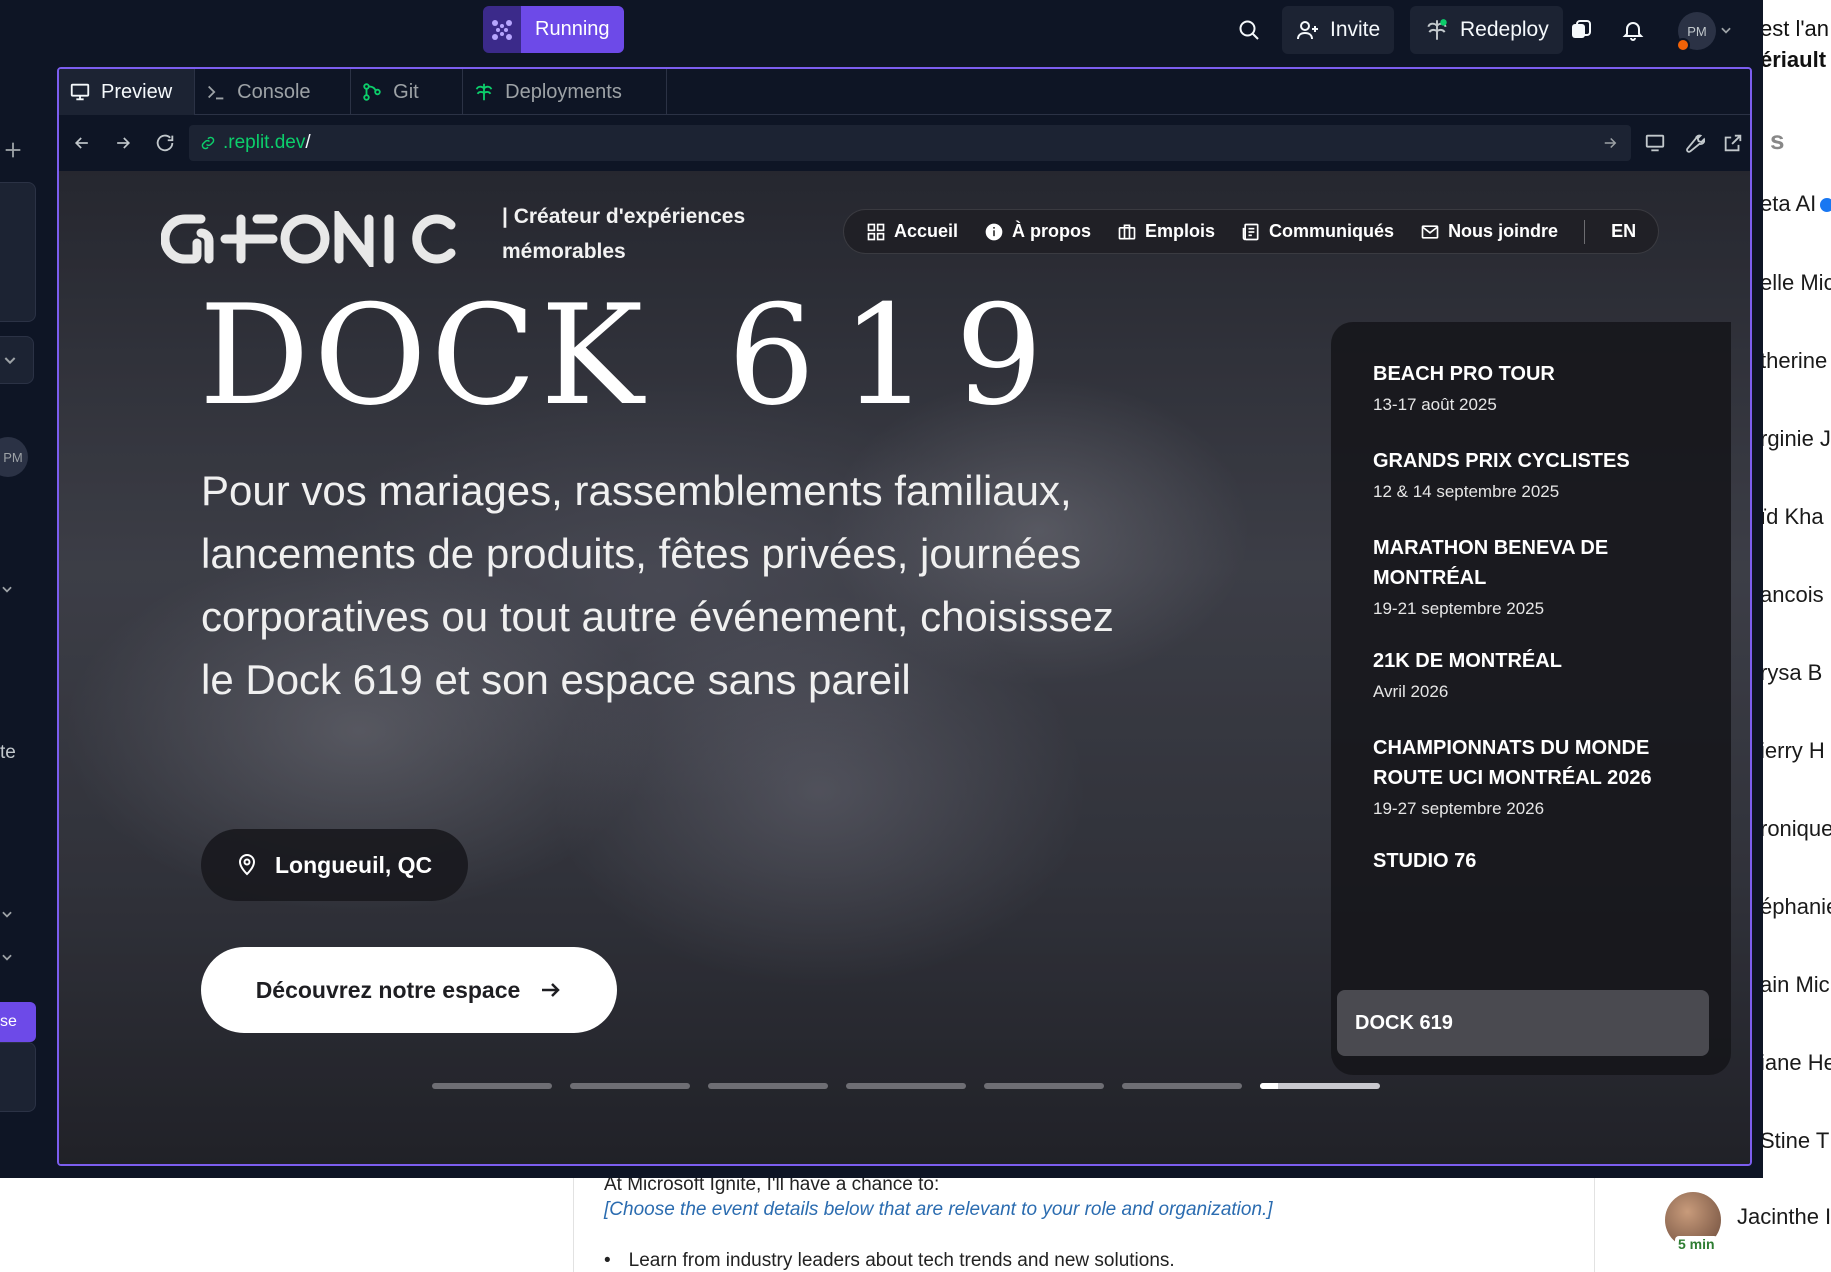  I want to click on hero-title: DOCK 619, so click(634, 355).